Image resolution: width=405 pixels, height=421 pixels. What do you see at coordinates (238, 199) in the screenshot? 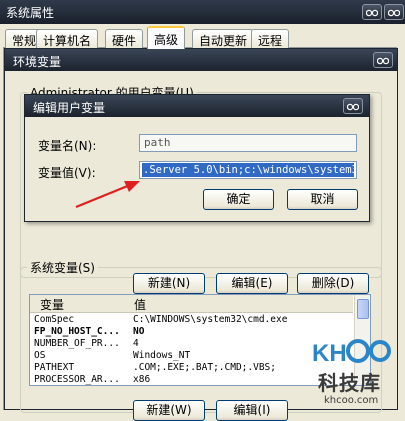
I see `ok-button: 确定` at bounding box center [238, 199].